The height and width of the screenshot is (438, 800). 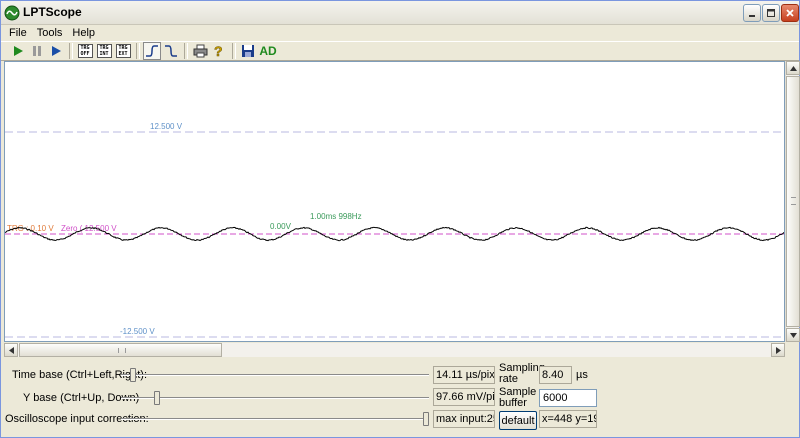 What do you see at coordinates (275, 398) in the screenshot?
I see `y-base-slider-track` at bounding box center [275, 398].